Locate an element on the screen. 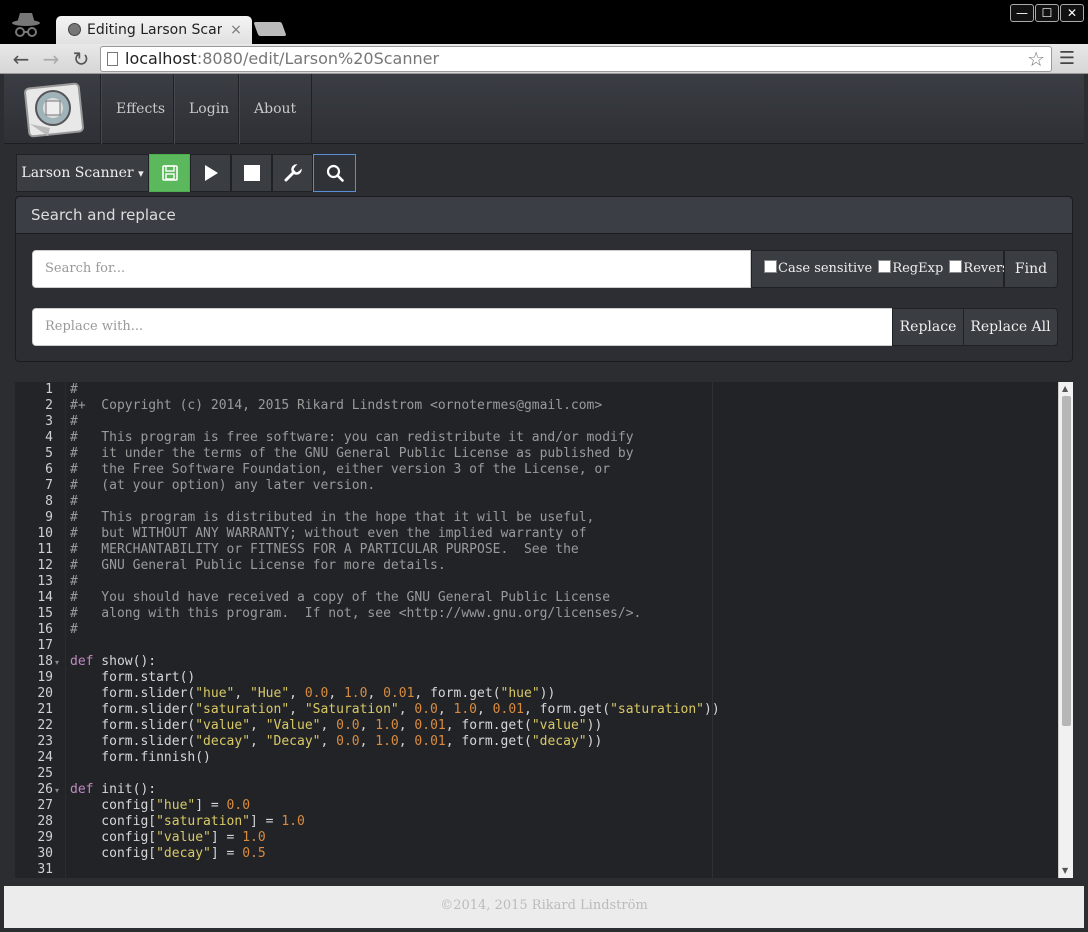  play-button is located at coordinates (210, 173).